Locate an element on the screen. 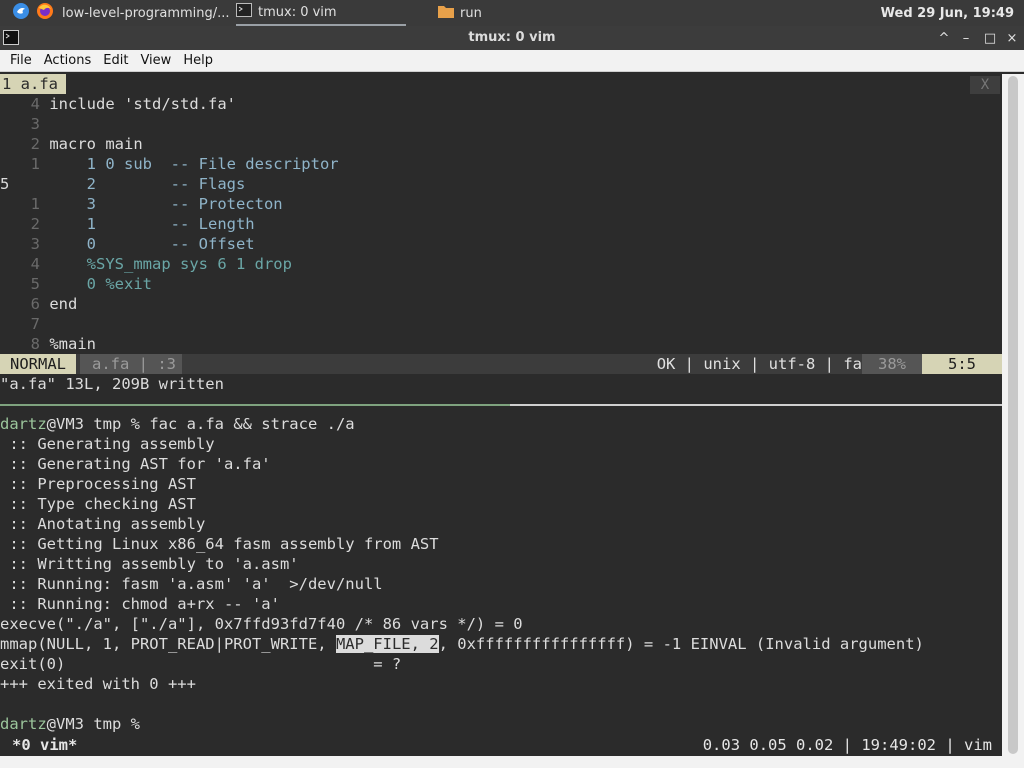  app-menu-icon is located at coordinates (21, 13).